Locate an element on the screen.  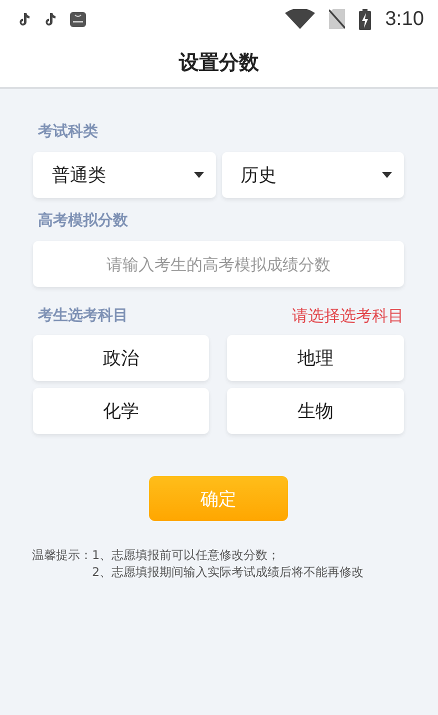
section-label: 高考模拟分数 is located at coordinates (83, 220).